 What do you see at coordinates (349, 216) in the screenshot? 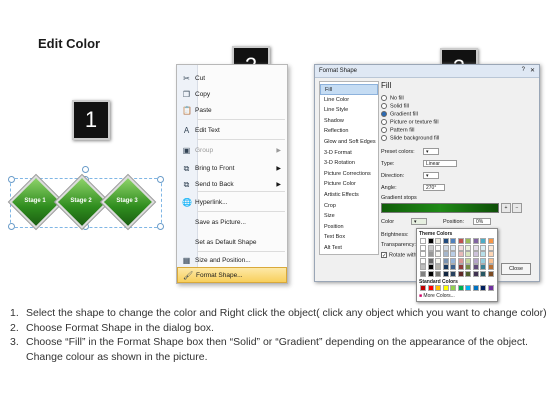
I see `nav-item: Size` at bounding box center [349, 216].